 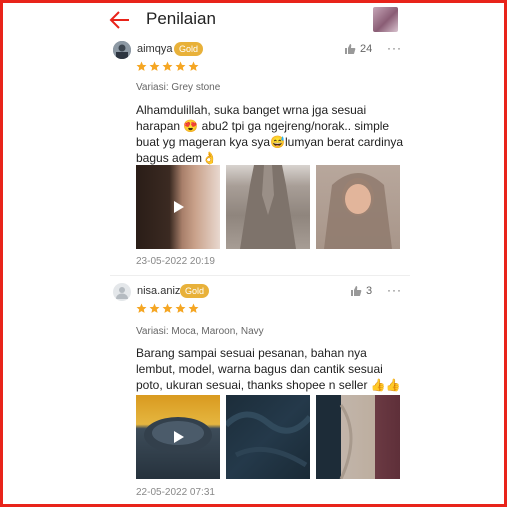 What do you see at coordinates (154, 49) in the screenshot?
I see `username: aimqya` at bounding box center [154, 49].